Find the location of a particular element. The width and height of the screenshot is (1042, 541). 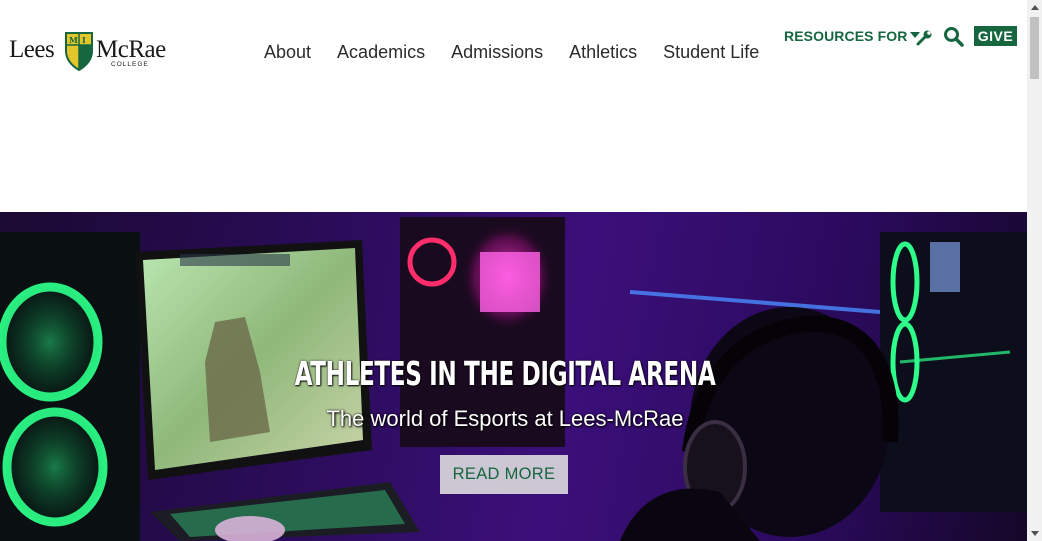

nav-item-student-life: Student Life is located at coordinates (711, 52).